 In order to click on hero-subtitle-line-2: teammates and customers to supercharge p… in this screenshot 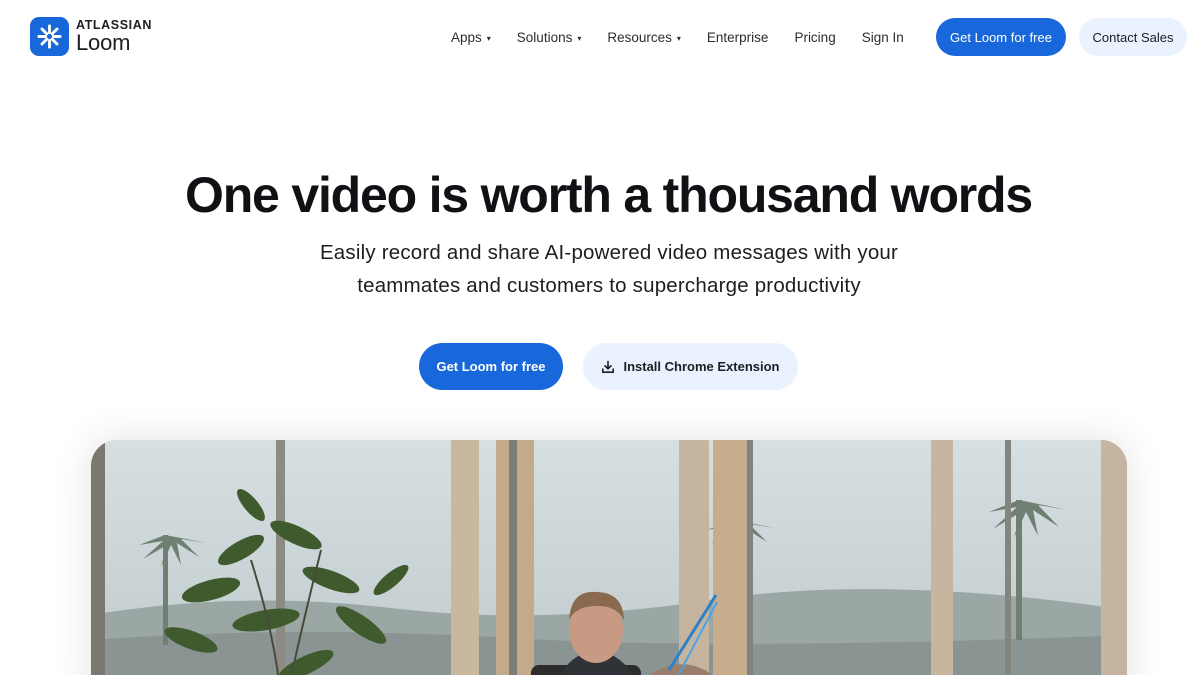, I will do `click(609, 285)`.